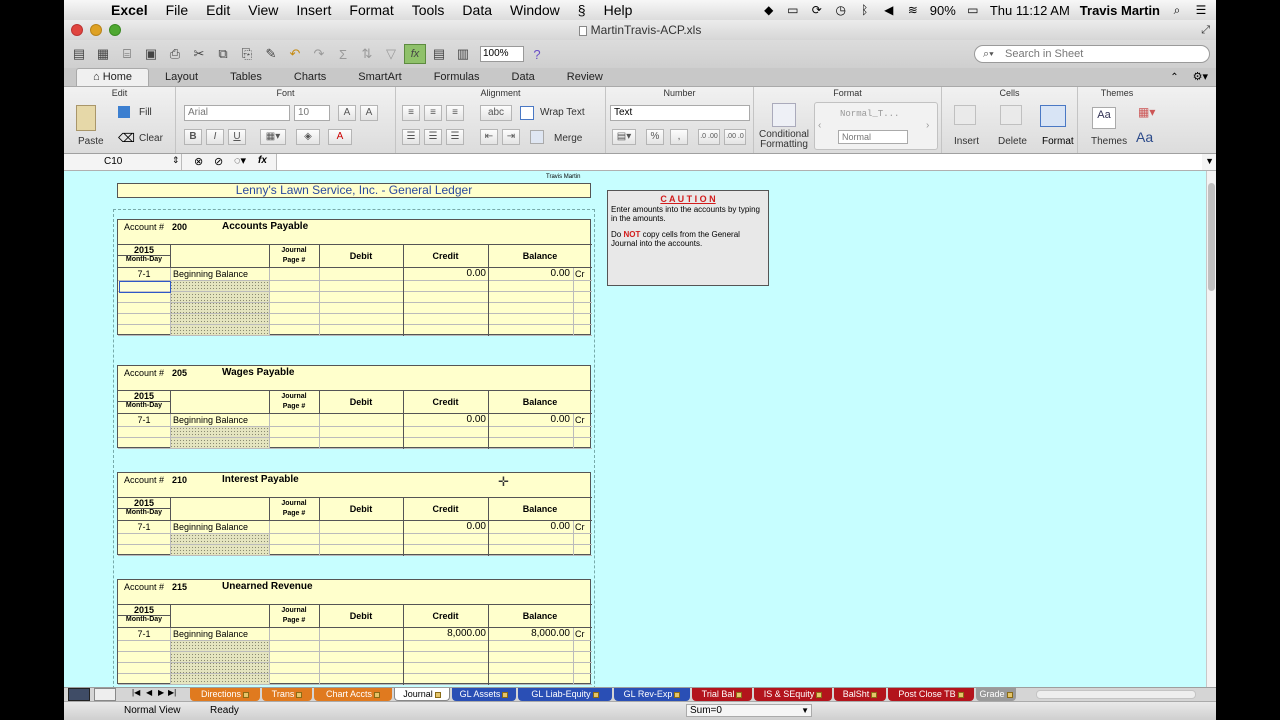 Image resolution: width=1280 pixels, height=720 pixels. What do you see at coordinates (1209, 161) in the screenshot?
I see `formula-expand-icon: ▼` at bounding box center [1209, 161].